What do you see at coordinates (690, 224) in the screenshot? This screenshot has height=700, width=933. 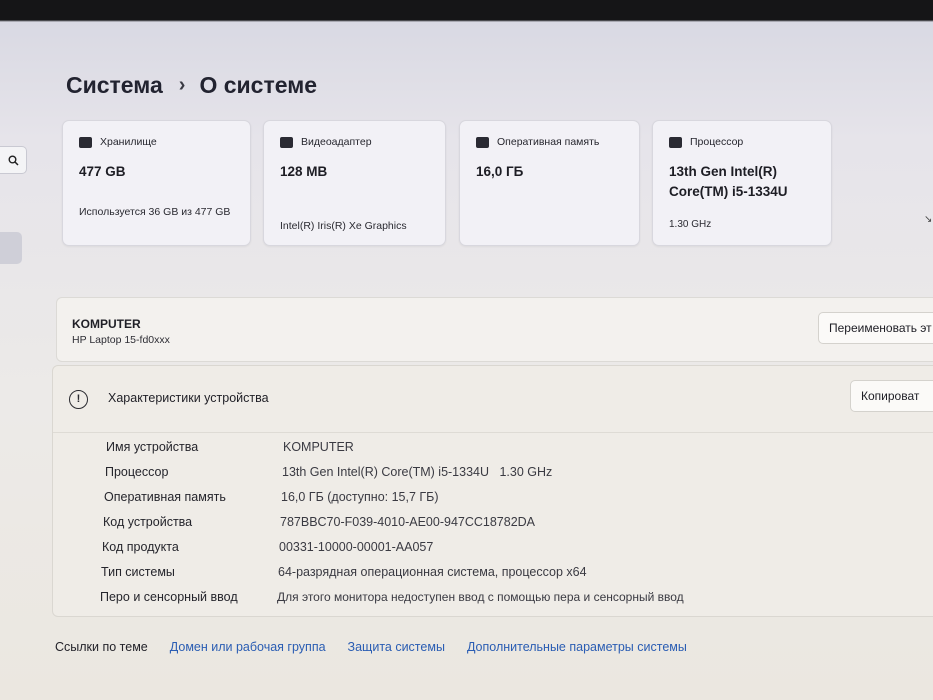 I see `card-subtext: 1.30 GHz` at bounding box center [690, 224].